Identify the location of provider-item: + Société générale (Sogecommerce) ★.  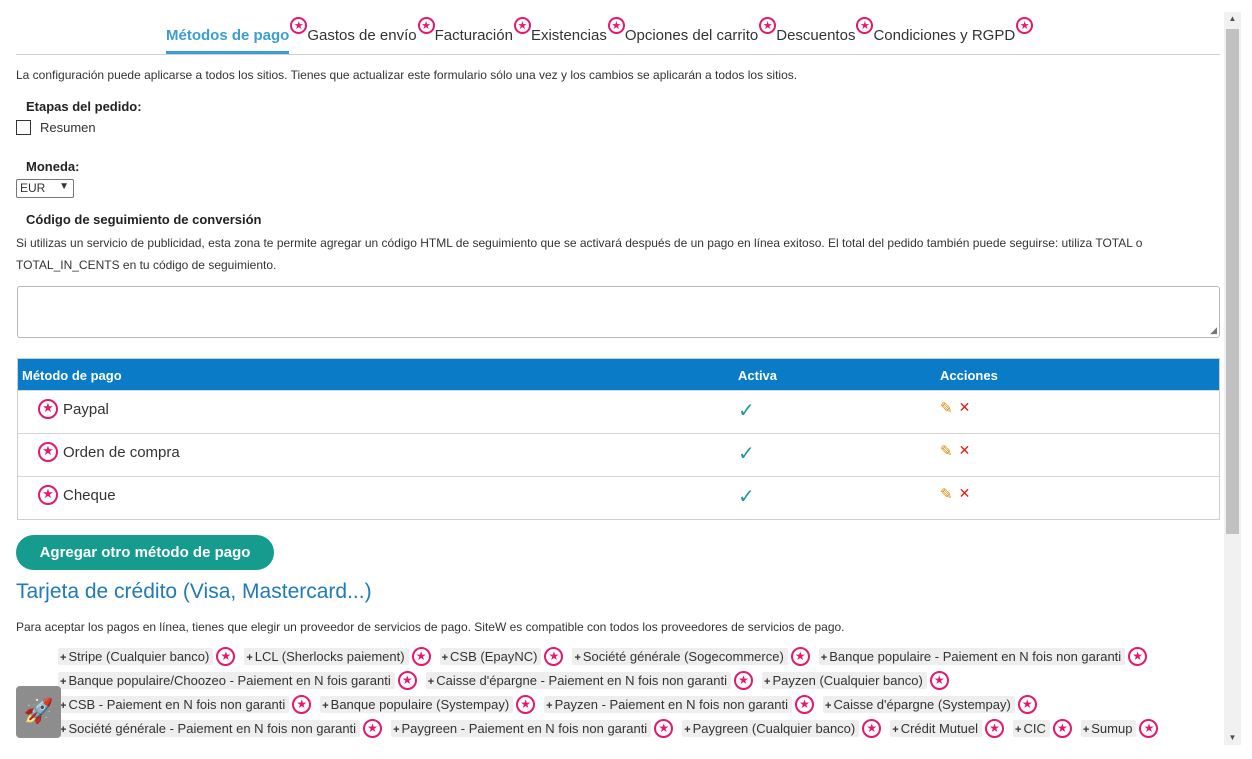
(691, 656).